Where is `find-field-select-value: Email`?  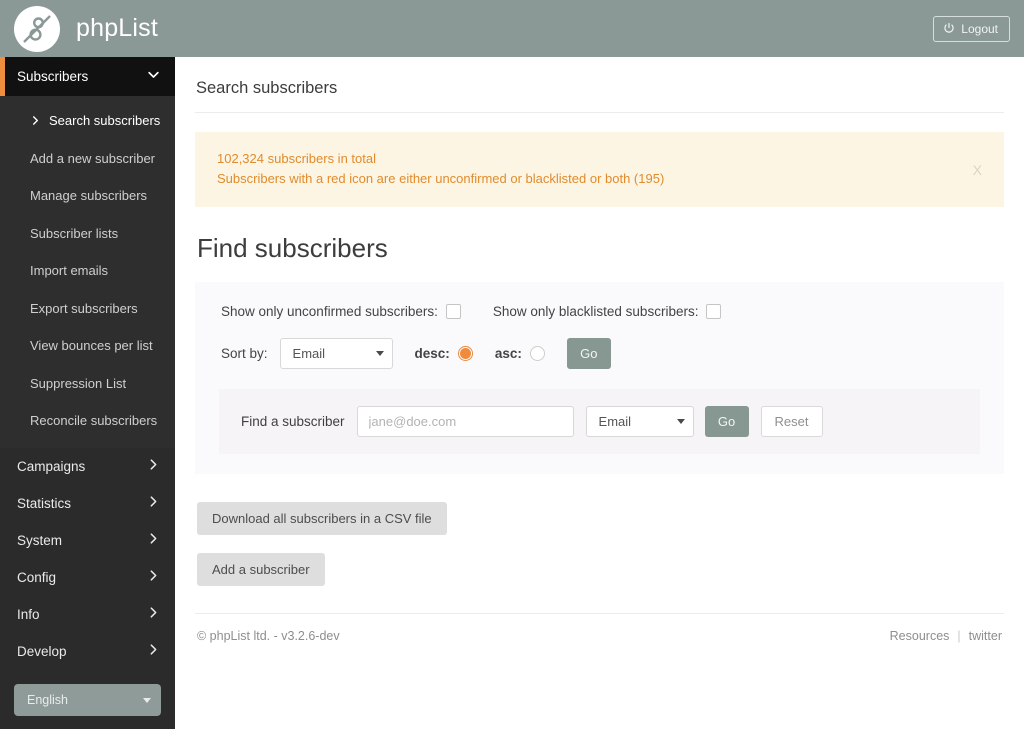
find-field-select-value: Email is located at coordinates (615, 421).